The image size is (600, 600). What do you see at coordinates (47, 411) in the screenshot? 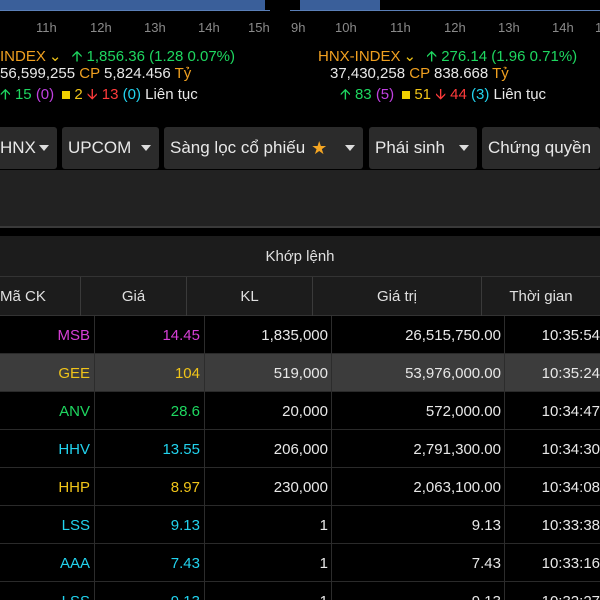
I see `cell-symbol: ANV` at bounding box center [47, 411].